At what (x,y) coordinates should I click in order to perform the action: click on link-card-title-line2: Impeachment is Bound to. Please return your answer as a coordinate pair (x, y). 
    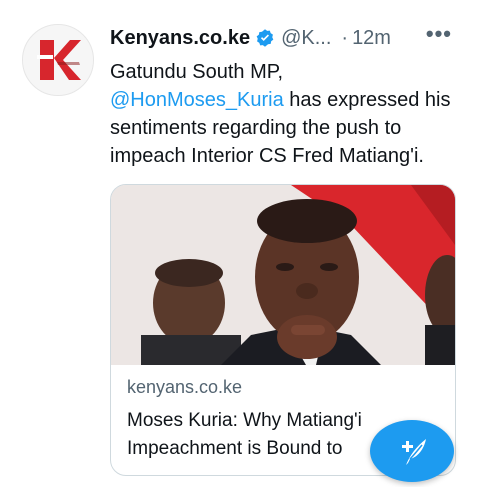
    Looking at the image, I should click on (235, 448).